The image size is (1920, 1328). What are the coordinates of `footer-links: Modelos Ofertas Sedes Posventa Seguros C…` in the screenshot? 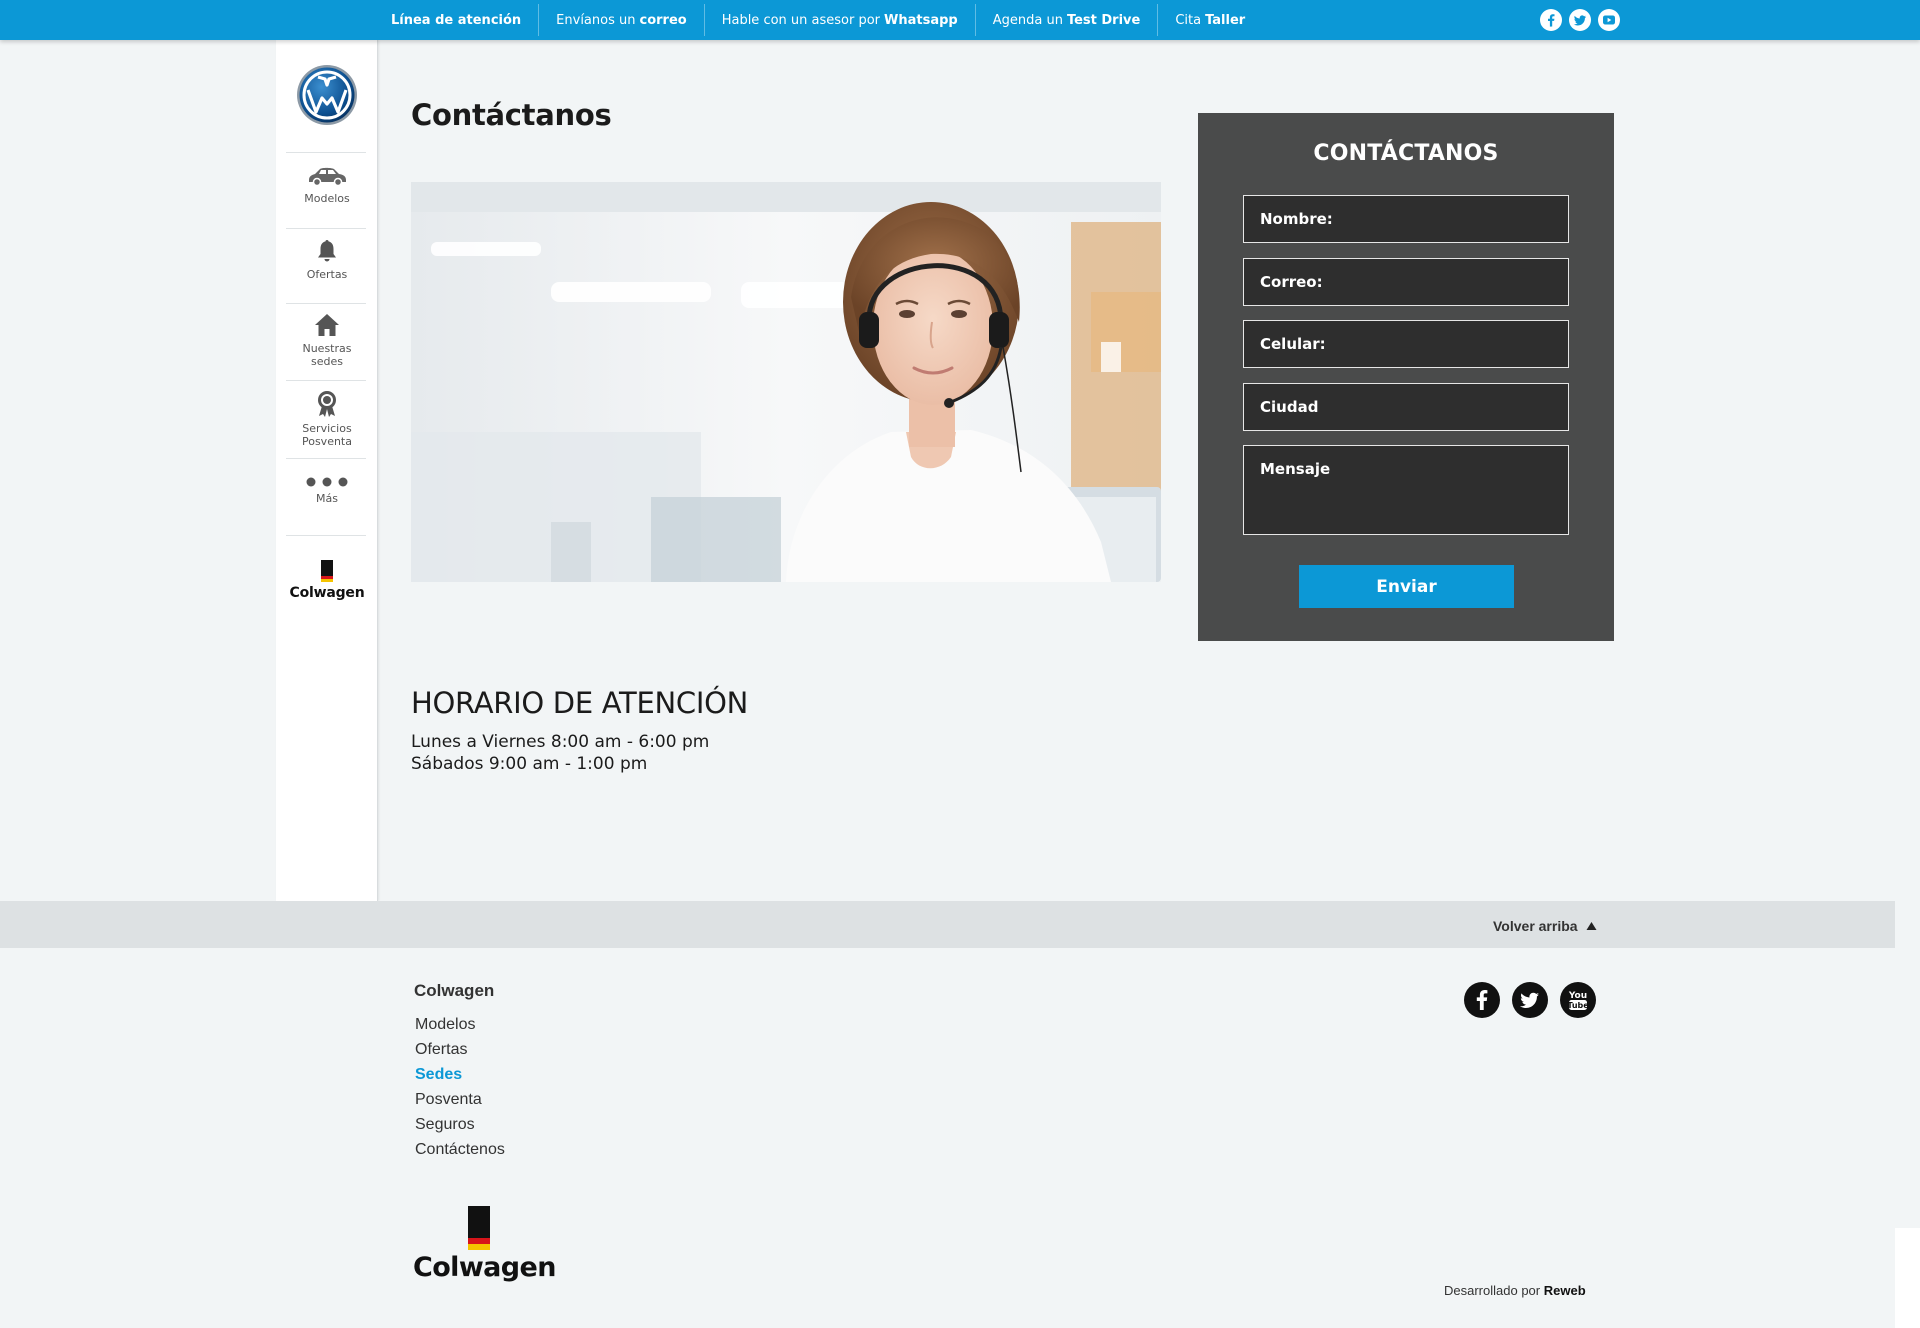 It's located at (460, 1087).